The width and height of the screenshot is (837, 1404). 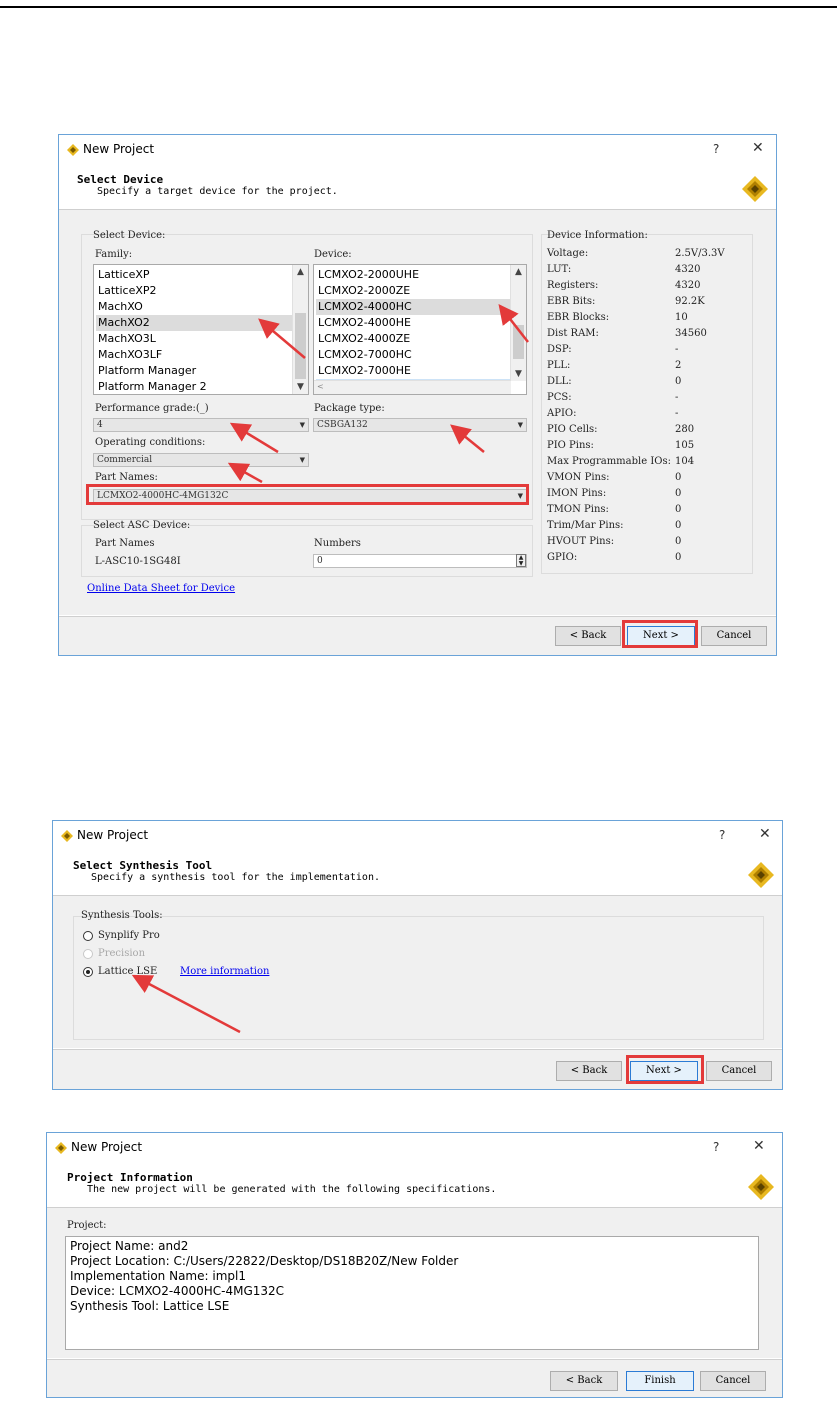 I want to click on info-value: -, so click(x=677, y=413).